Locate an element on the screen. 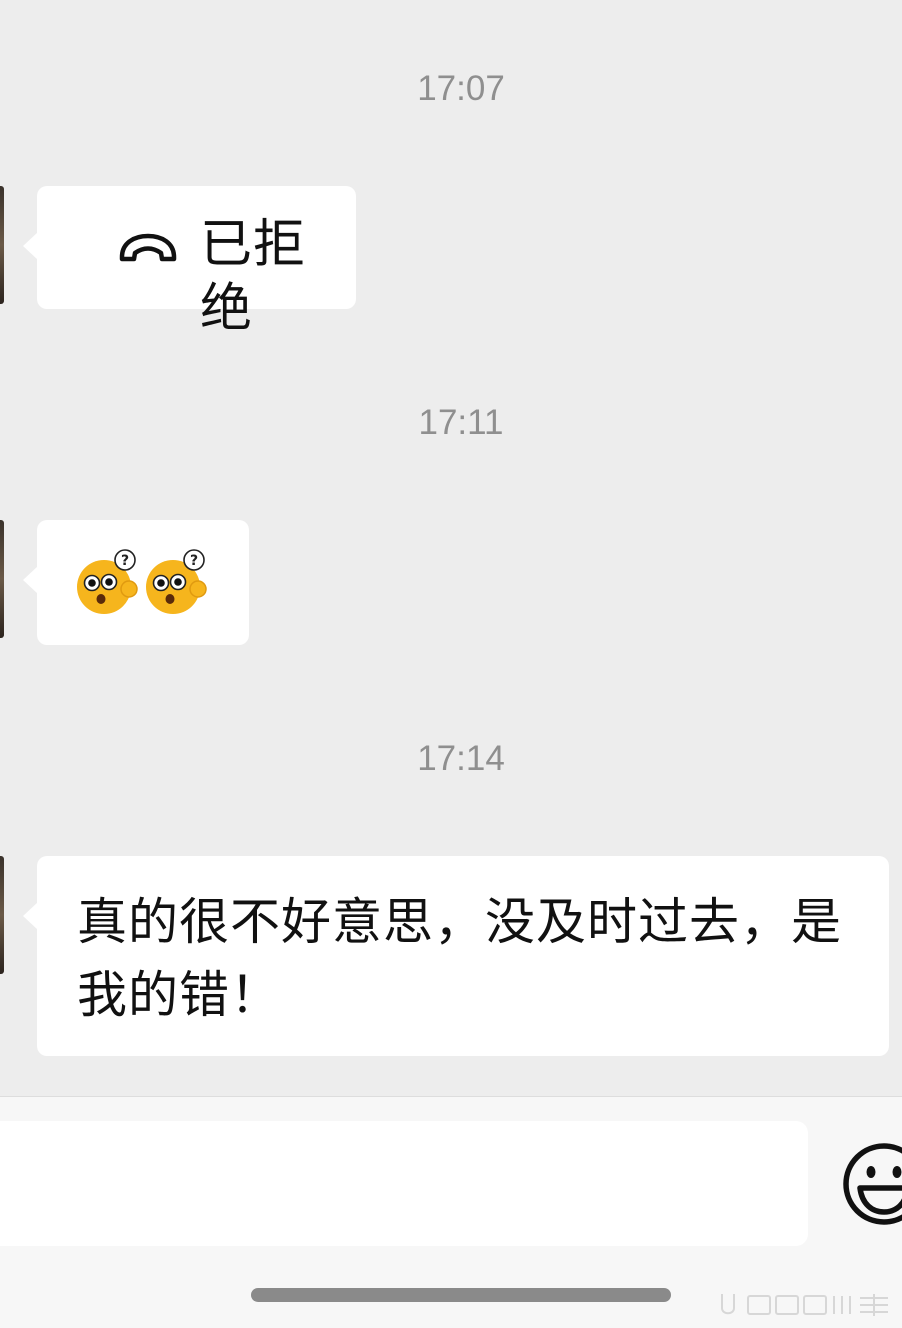  message-timestamp: 17:14 is located at coordinates (461, 758).